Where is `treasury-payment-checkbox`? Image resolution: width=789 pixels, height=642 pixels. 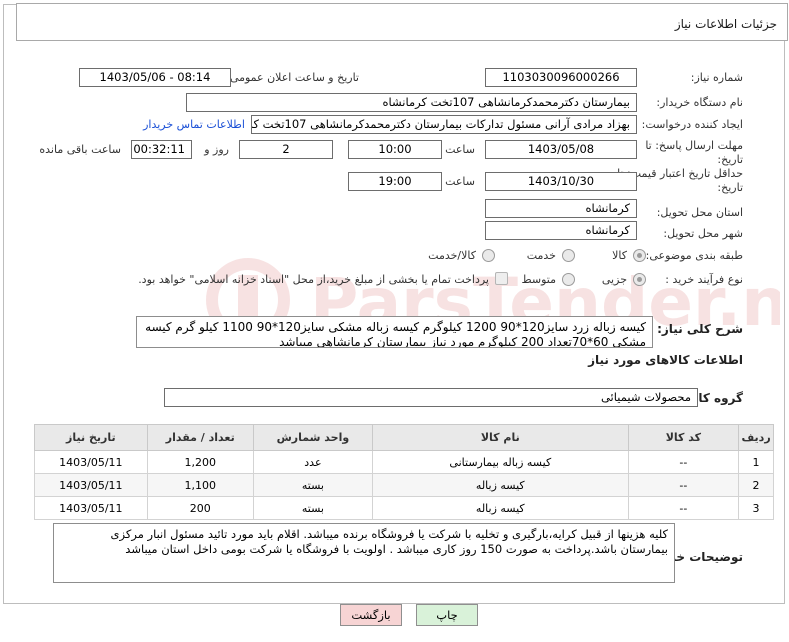 treasury-payment-checkbox is located at coordinates (501, 278).